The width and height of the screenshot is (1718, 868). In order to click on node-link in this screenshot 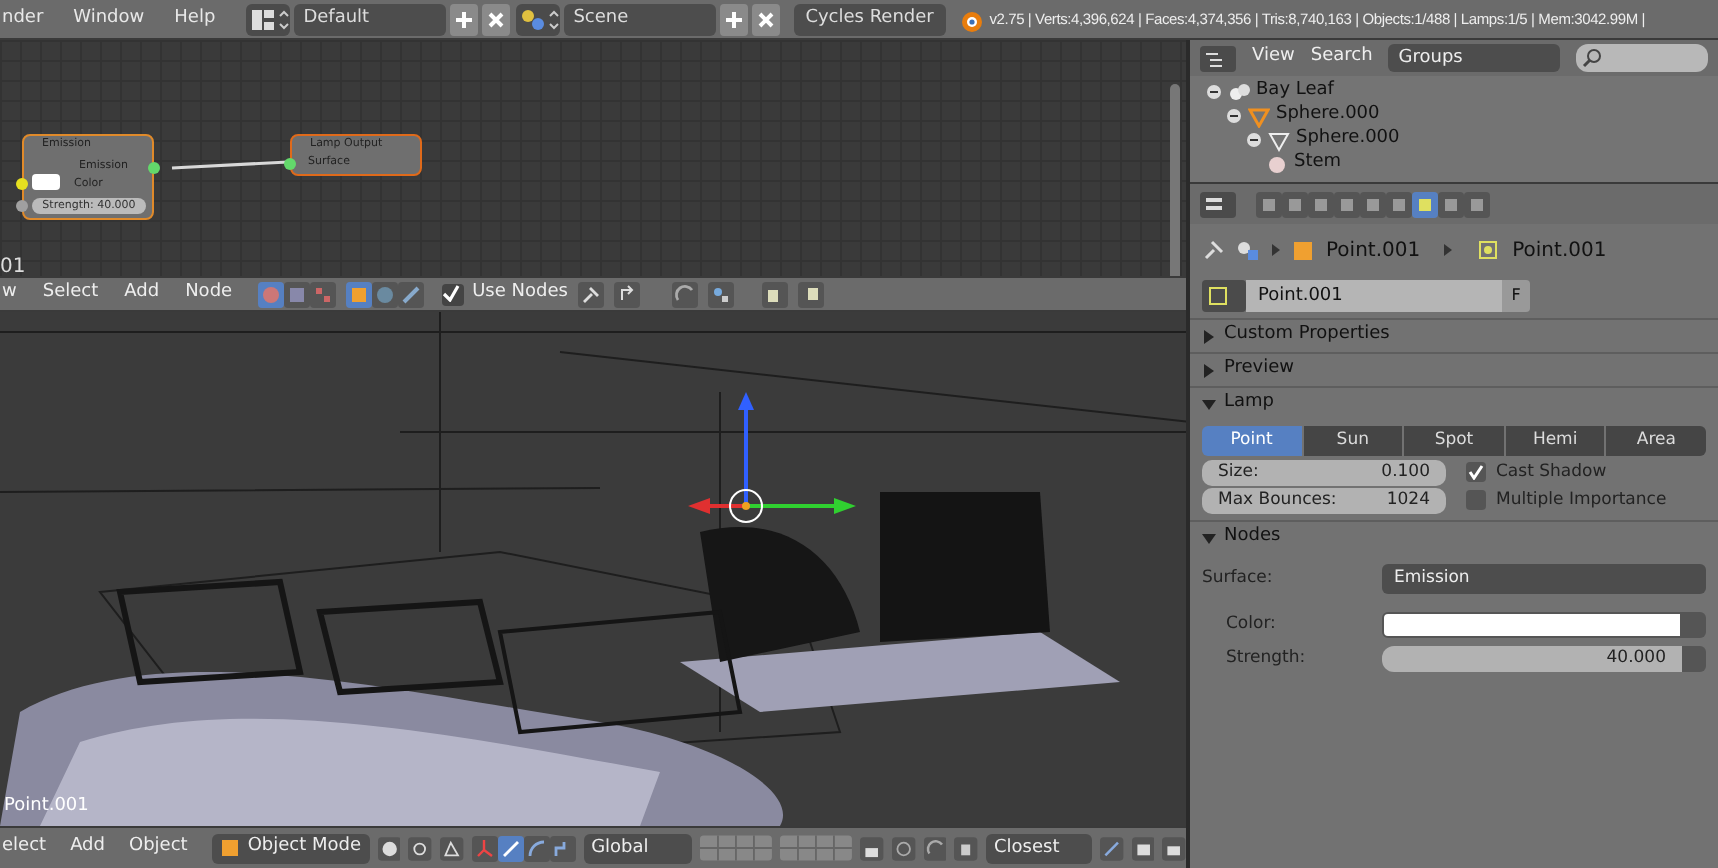, I will do `click(230, 166)`.